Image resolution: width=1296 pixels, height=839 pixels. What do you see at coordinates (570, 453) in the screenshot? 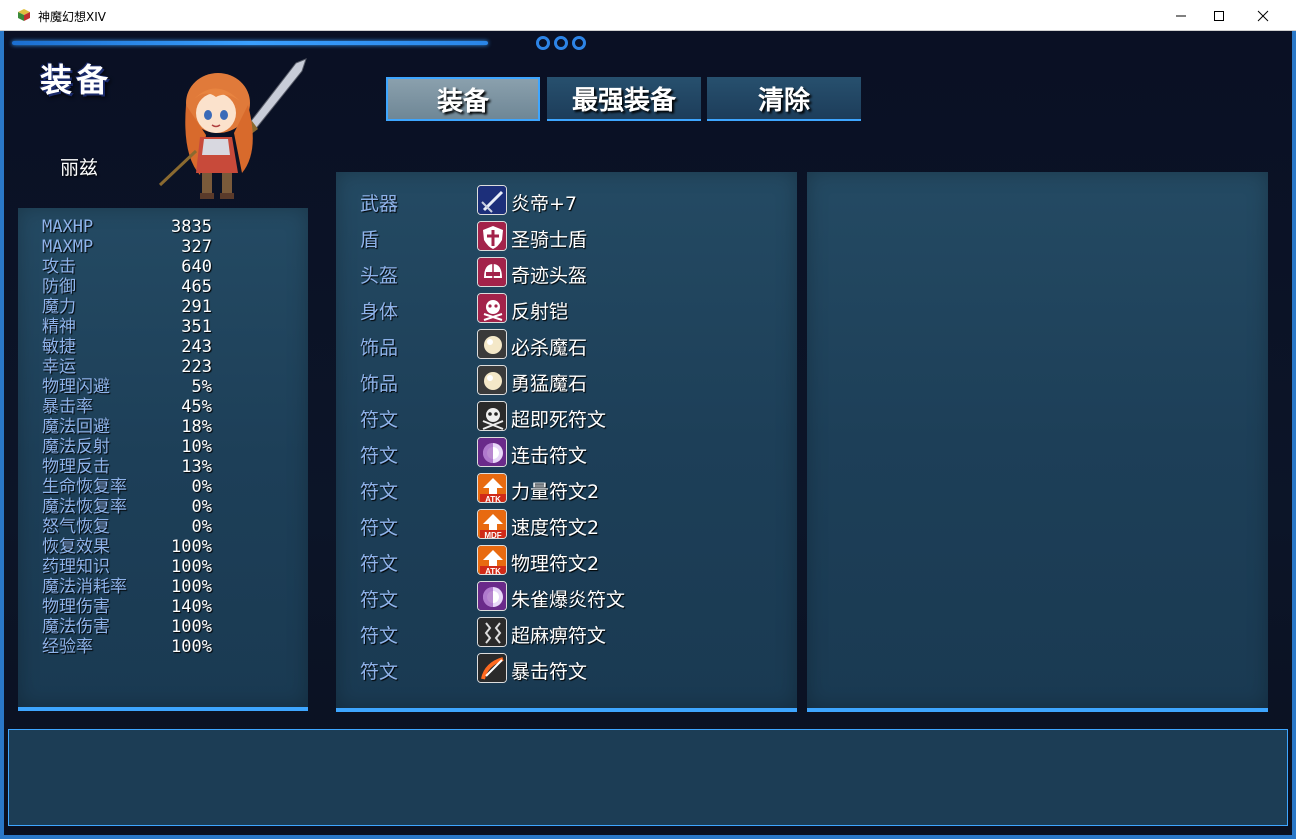
I see `equip-slot-row: 符文 连击符文` at bounding box center [570, 453].